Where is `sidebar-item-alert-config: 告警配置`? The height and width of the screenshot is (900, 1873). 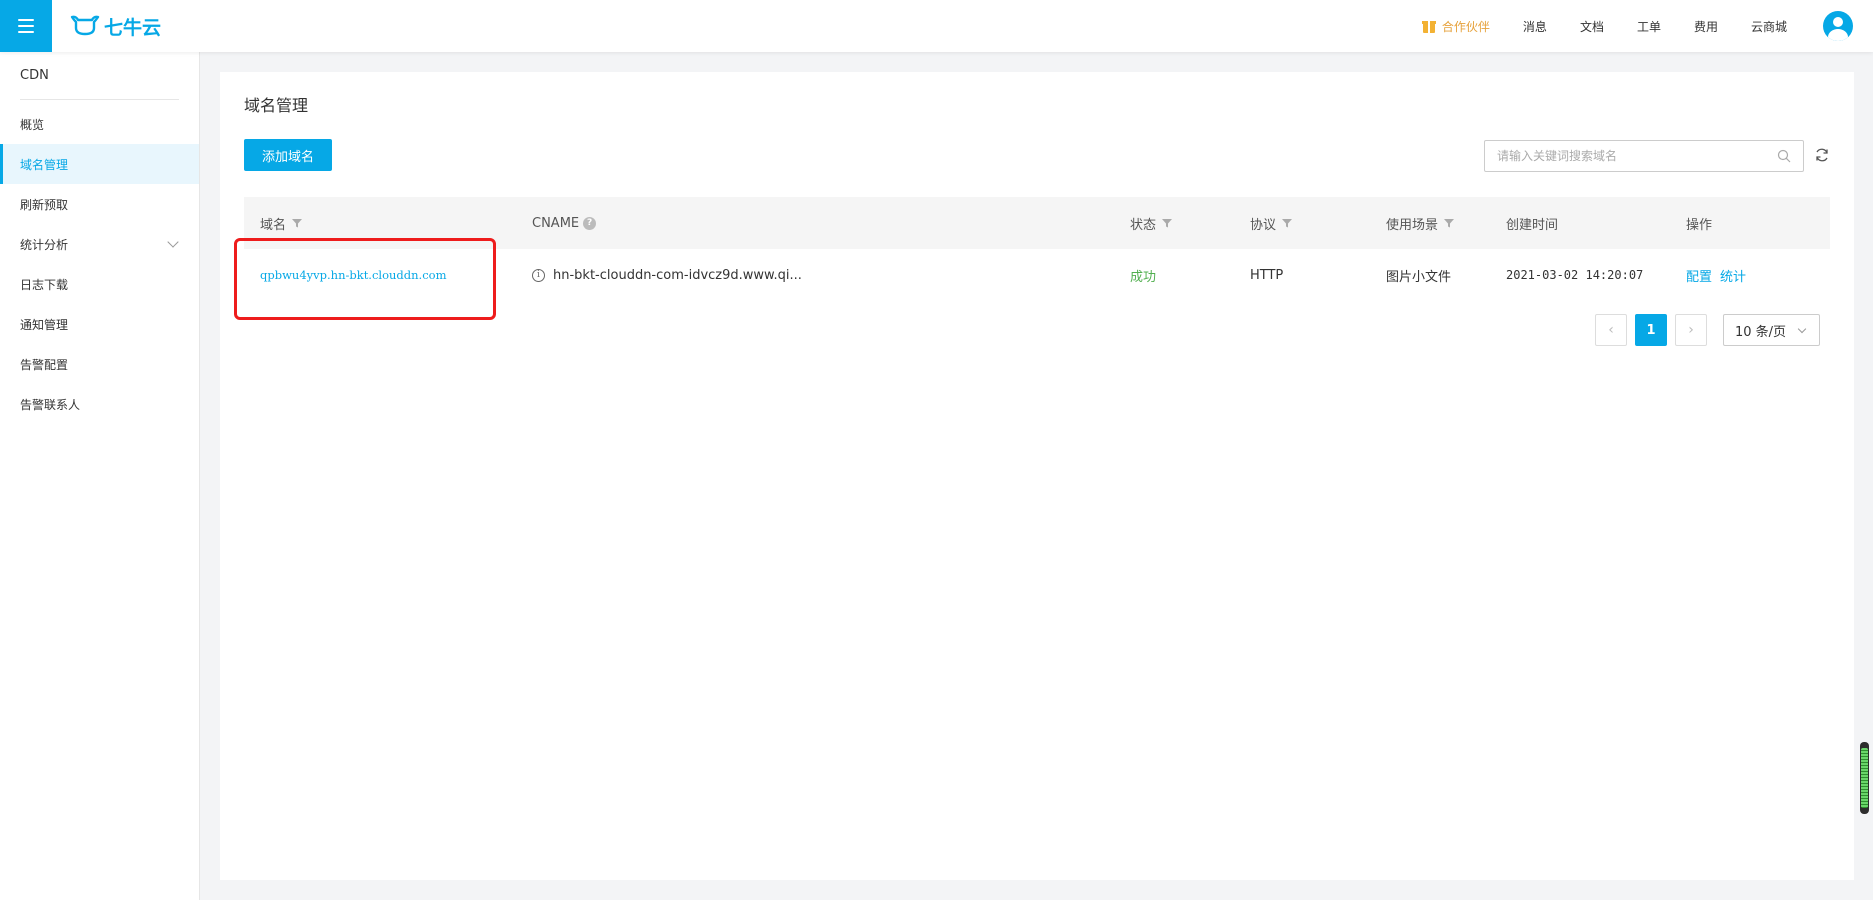
sidebar-item-alert-config: 告警配置 is located at coordinates (99, 364).